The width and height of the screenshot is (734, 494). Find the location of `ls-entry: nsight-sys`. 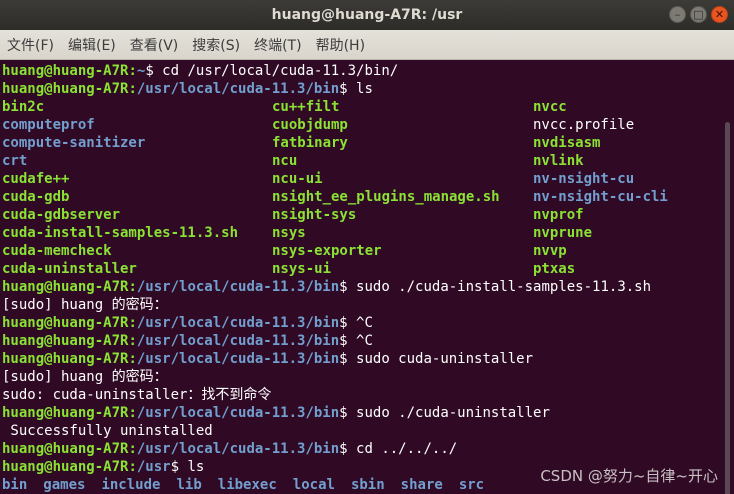

ls-entry: nsight-sys is located at coordinates (314, 215).